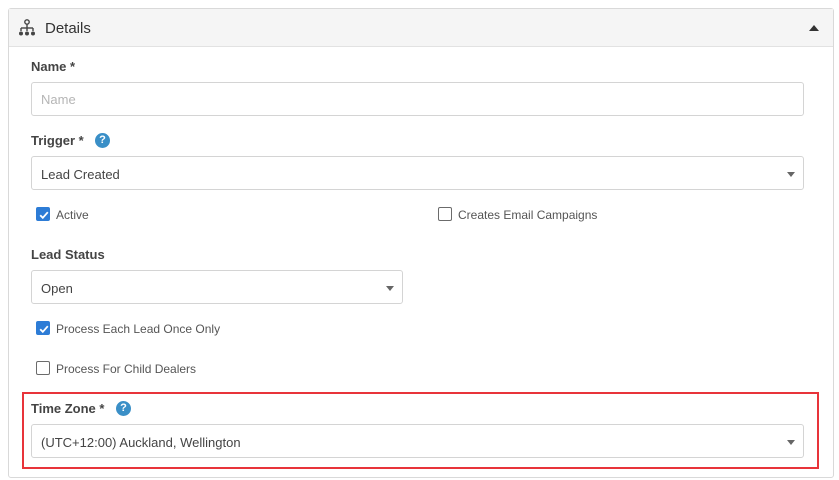  I want to click on lead-status-label: Lead Status, so click(68, 254).